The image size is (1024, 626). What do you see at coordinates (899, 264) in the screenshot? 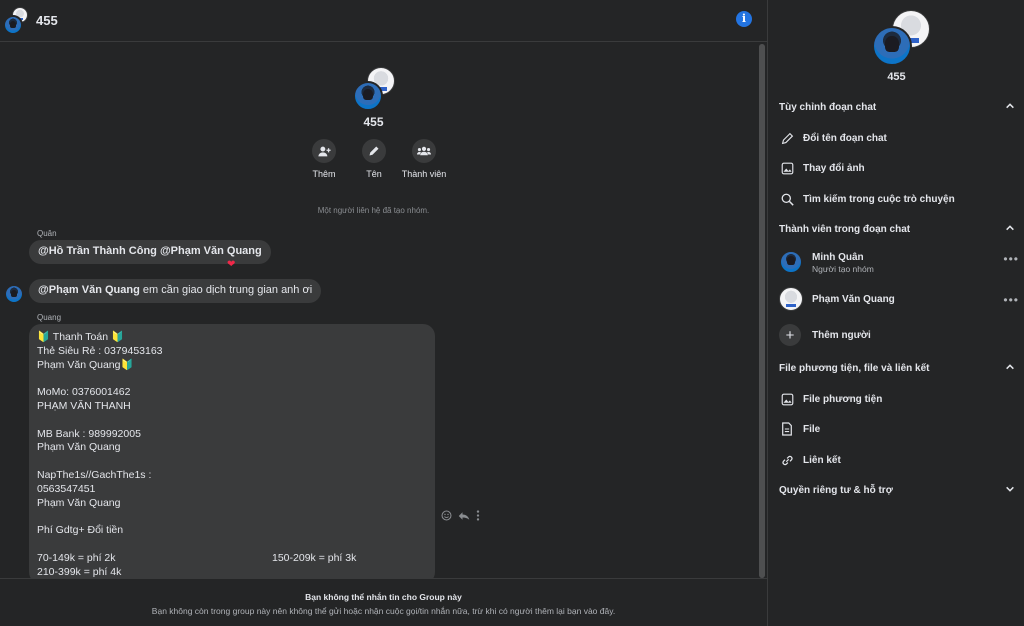
I see `member-row: Minh Quân Người tạo nhóm •••` at bounding box center [899, 264].